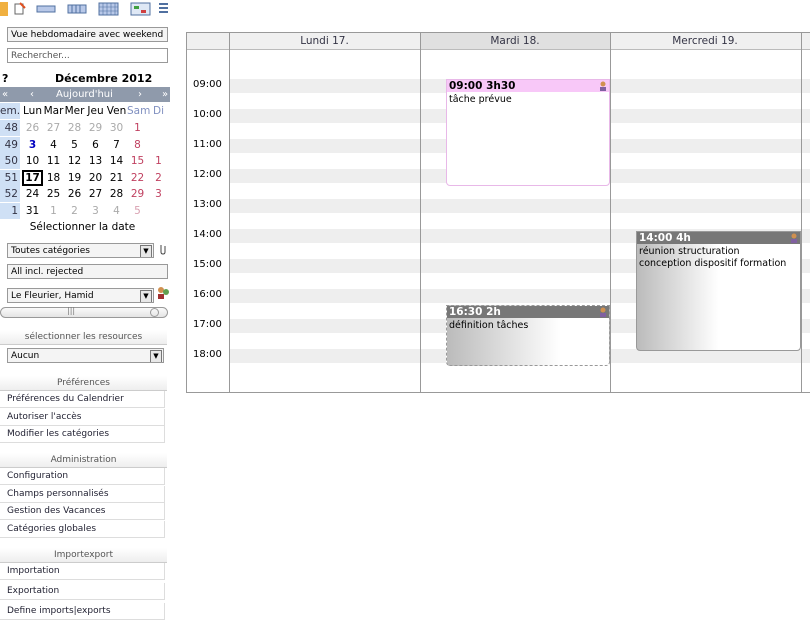 The height and width of the screenshot is (630, 810). What do you see at coordinates (95, 178) in the screenshot?
I see `mini-calendar-day: 20` at bounding box center [95, 178].